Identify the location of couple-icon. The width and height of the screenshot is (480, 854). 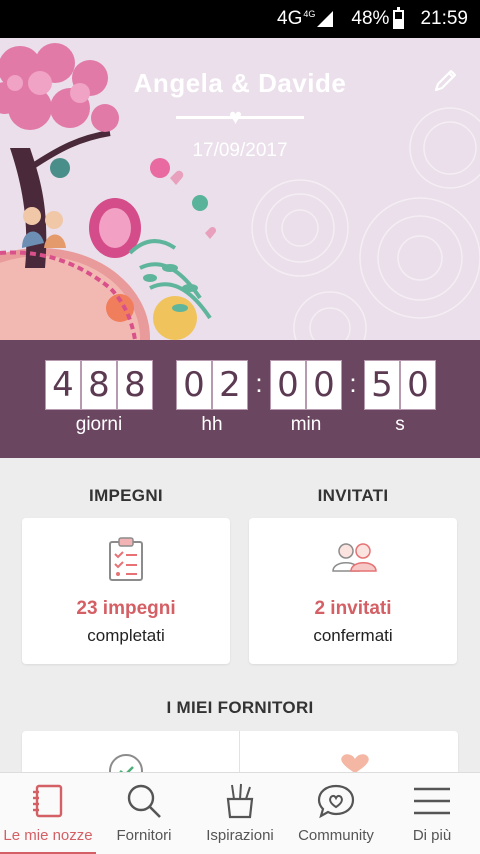
(354, 557).